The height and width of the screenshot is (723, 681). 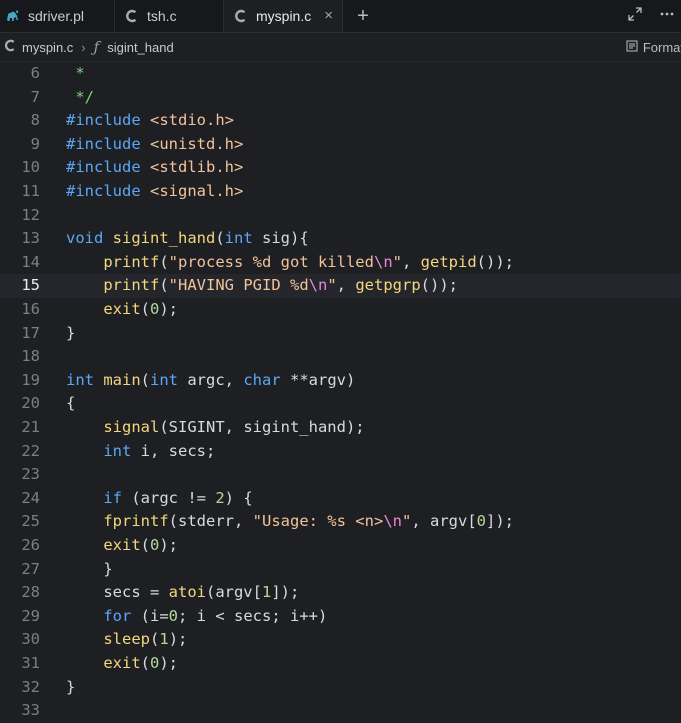 What do you see at coordinates (340, 711) in the screenshot?
I see `code-line: 33` at bounding box center [340, 711].